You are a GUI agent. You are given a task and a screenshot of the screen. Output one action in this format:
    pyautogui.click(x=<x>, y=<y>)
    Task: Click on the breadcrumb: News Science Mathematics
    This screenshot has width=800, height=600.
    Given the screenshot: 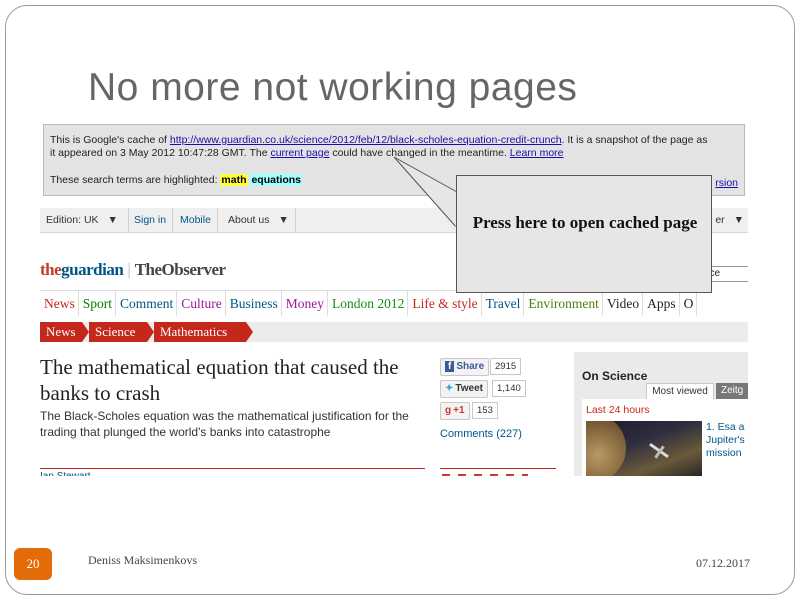 What is the action you would take?
    pyautogui.click(x=394, y=332)
    